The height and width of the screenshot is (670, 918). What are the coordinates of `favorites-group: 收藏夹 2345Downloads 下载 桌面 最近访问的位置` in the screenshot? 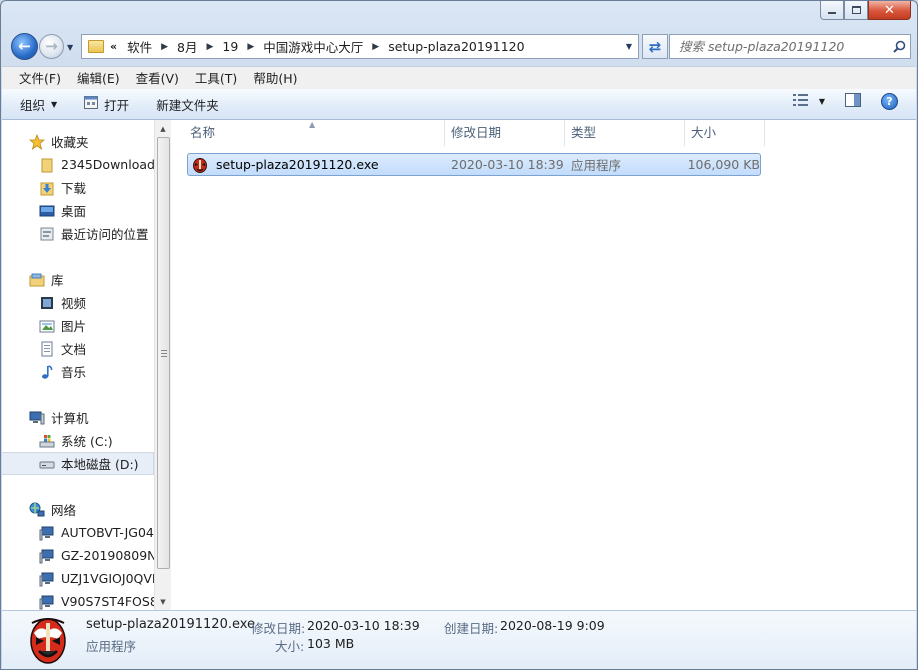 It's located at (78, 187).